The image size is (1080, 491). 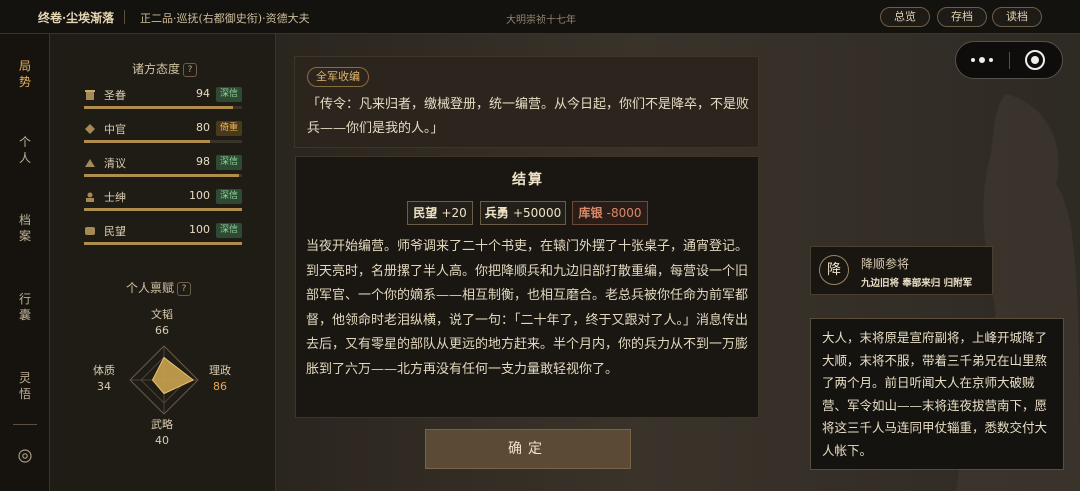 What do you see at coordinates (962, 17) in the screenshot?
I see `save-button: 存档` at bounding box center [962, 17].